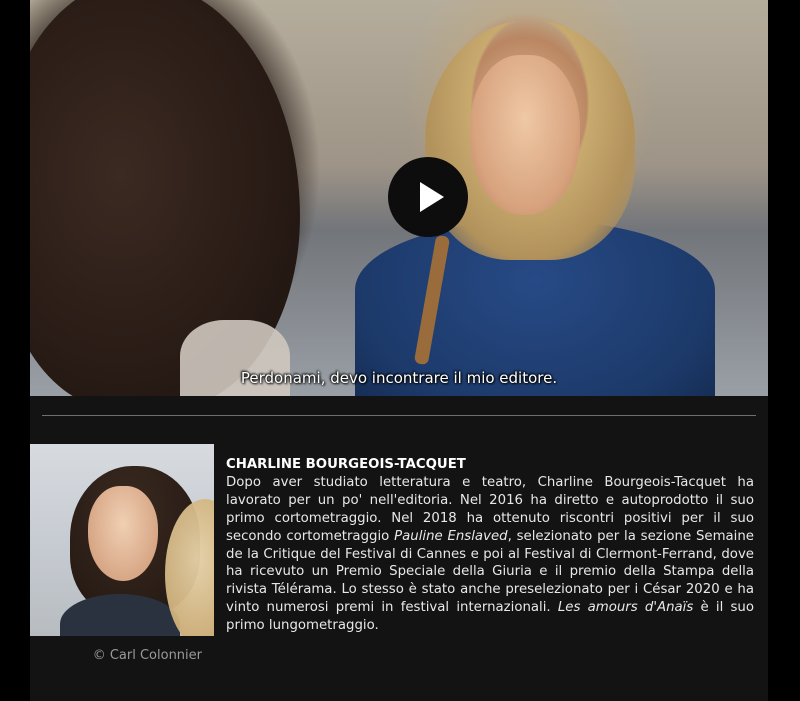  What do you see at coordinates (525, 135) in the screenshot?
I see `video-frame-face` at bounding box center [525, 135].